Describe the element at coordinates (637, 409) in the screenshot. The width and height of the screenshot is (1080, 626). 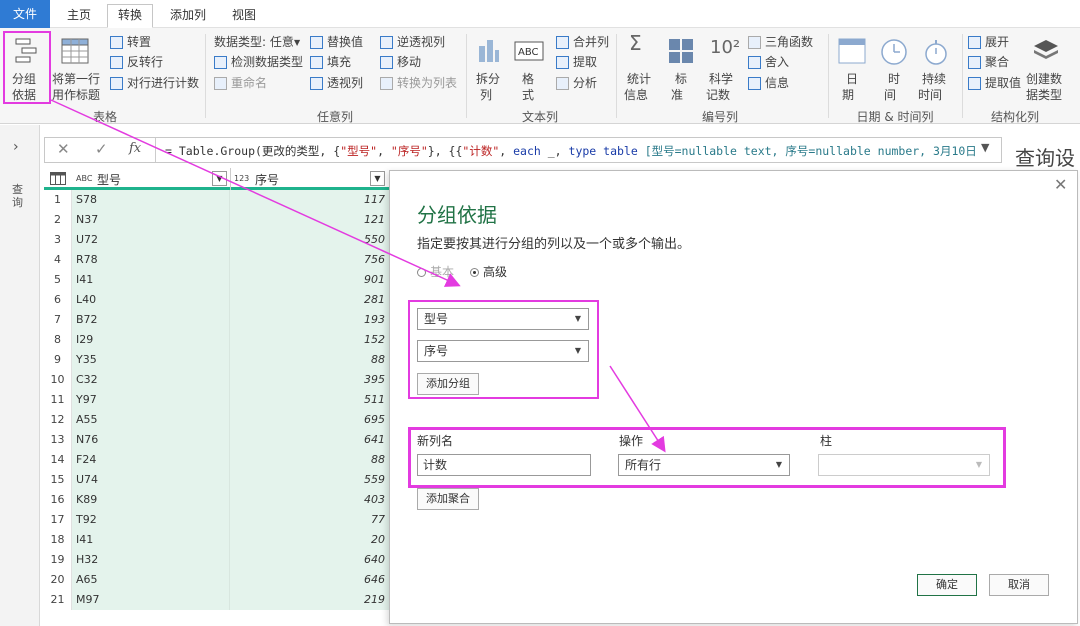
I see `arrow-to-operation` at that location.